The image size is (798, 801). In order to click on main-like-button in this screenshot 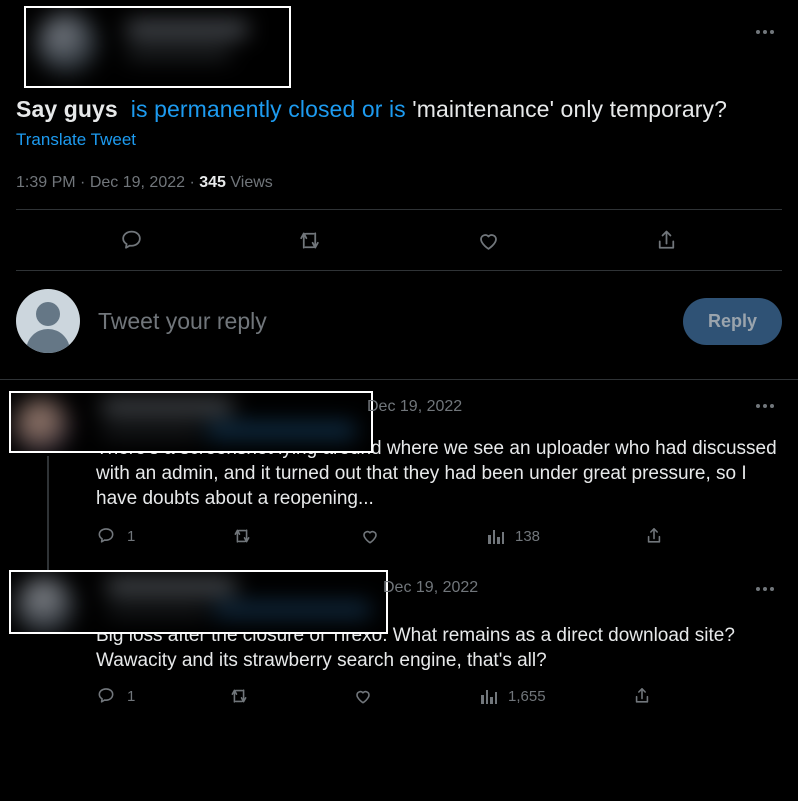, I will do `click(488, 240)`.